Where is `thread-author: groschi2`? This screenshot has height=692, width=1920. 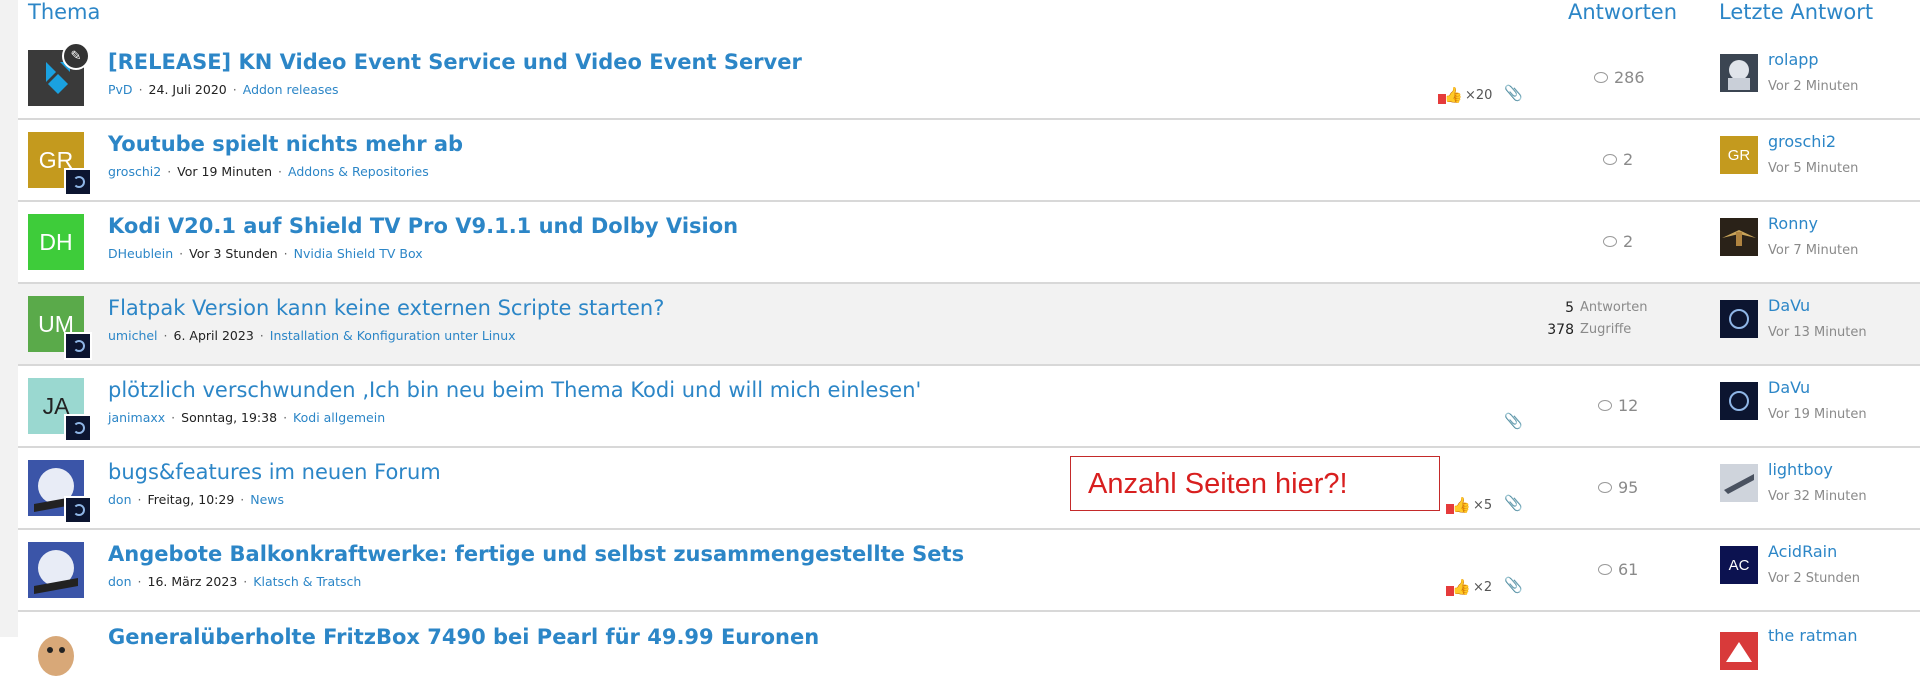
thread-author: groschi2 is located at coordinates (134, 171).